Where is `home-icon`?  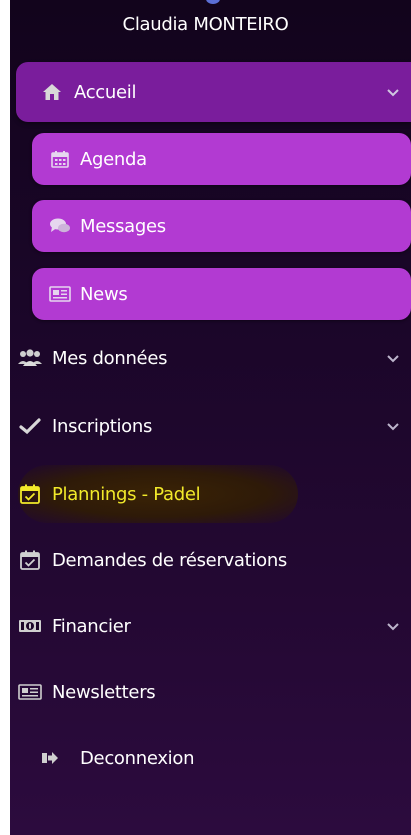
home-icon is located at coordinates (52, 92).